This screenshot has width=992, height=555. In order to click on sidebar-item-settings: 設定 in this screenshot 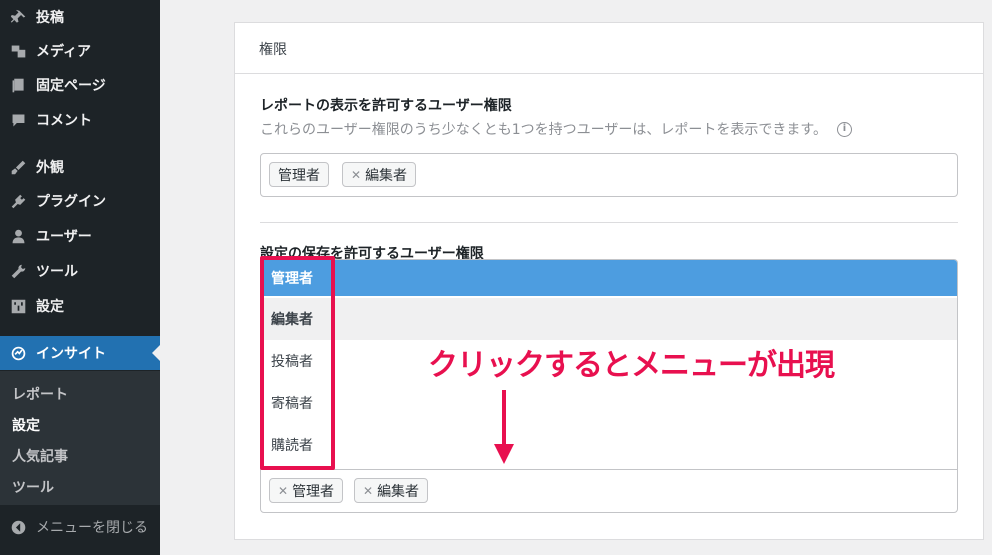, I will do `click(80, 306)`.